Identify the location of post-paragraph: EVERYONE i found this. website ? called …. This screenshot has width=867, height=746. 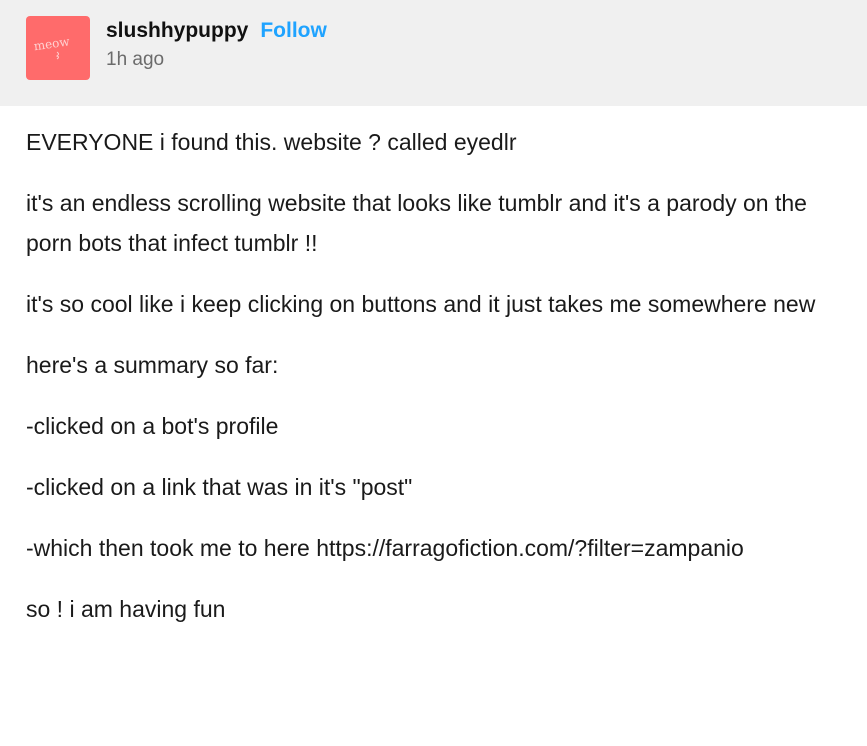
(271, 142).